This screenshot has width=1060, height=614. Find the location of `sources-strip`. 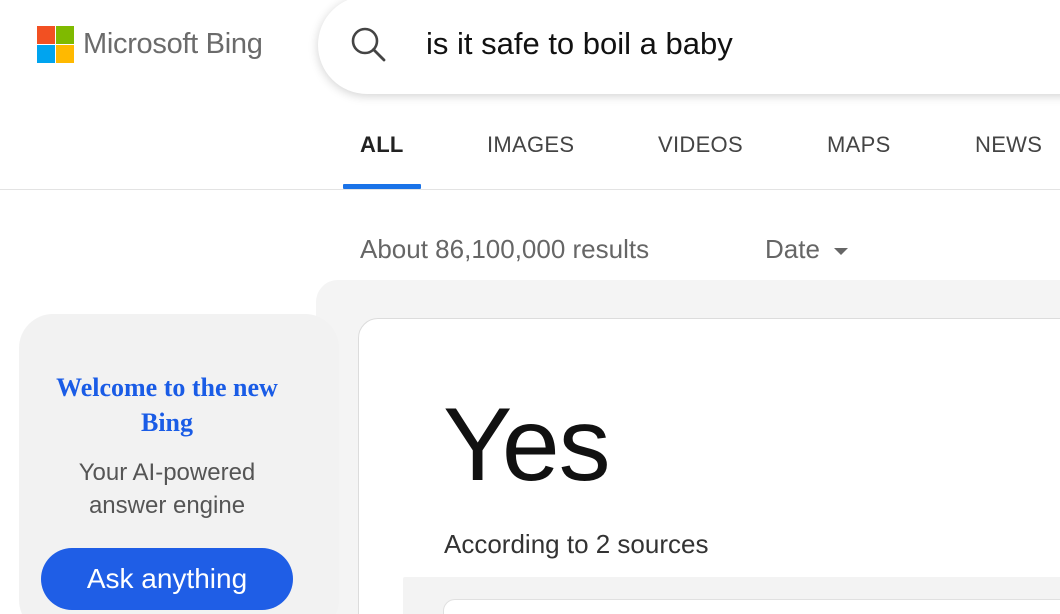

sources-strip is located at coordinates (731, 595).